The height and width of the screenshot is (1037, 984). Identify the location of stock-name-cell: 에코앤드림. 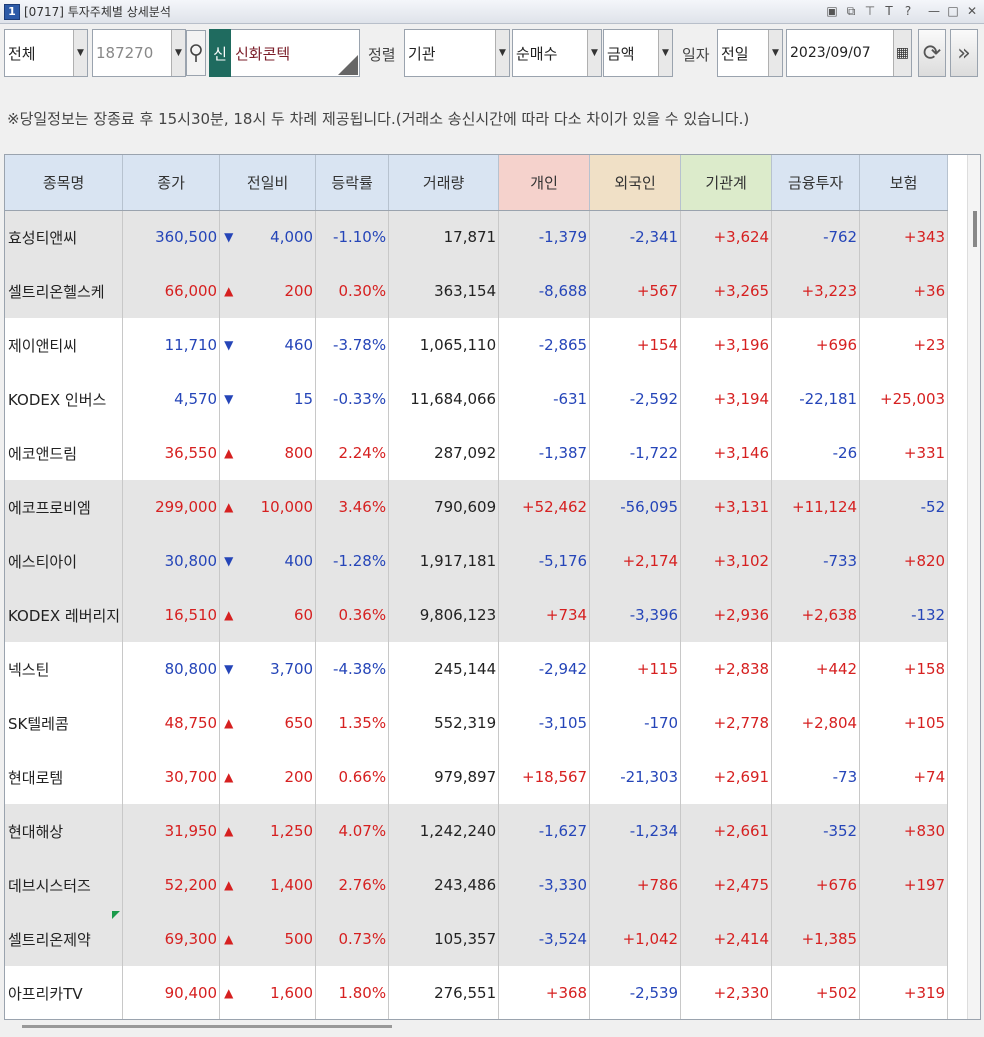
(64, 453).